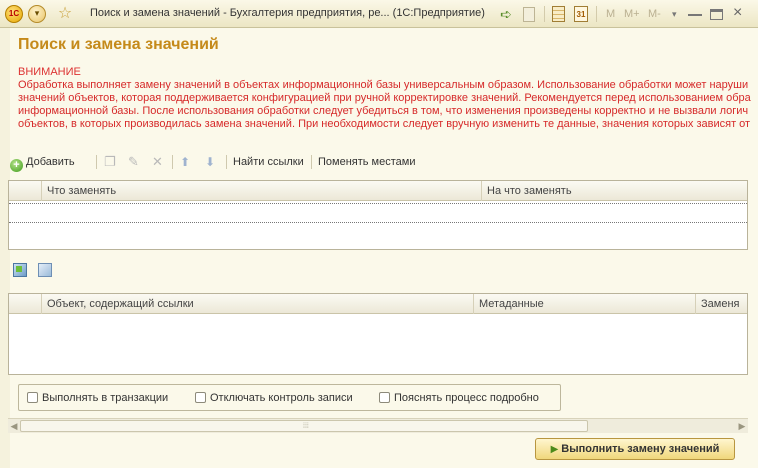 The image size is (758, 468). What do you see at coordinates (716, 14) in the screenshot?
I see `maximize-icon` at bounding box center [716, 14].